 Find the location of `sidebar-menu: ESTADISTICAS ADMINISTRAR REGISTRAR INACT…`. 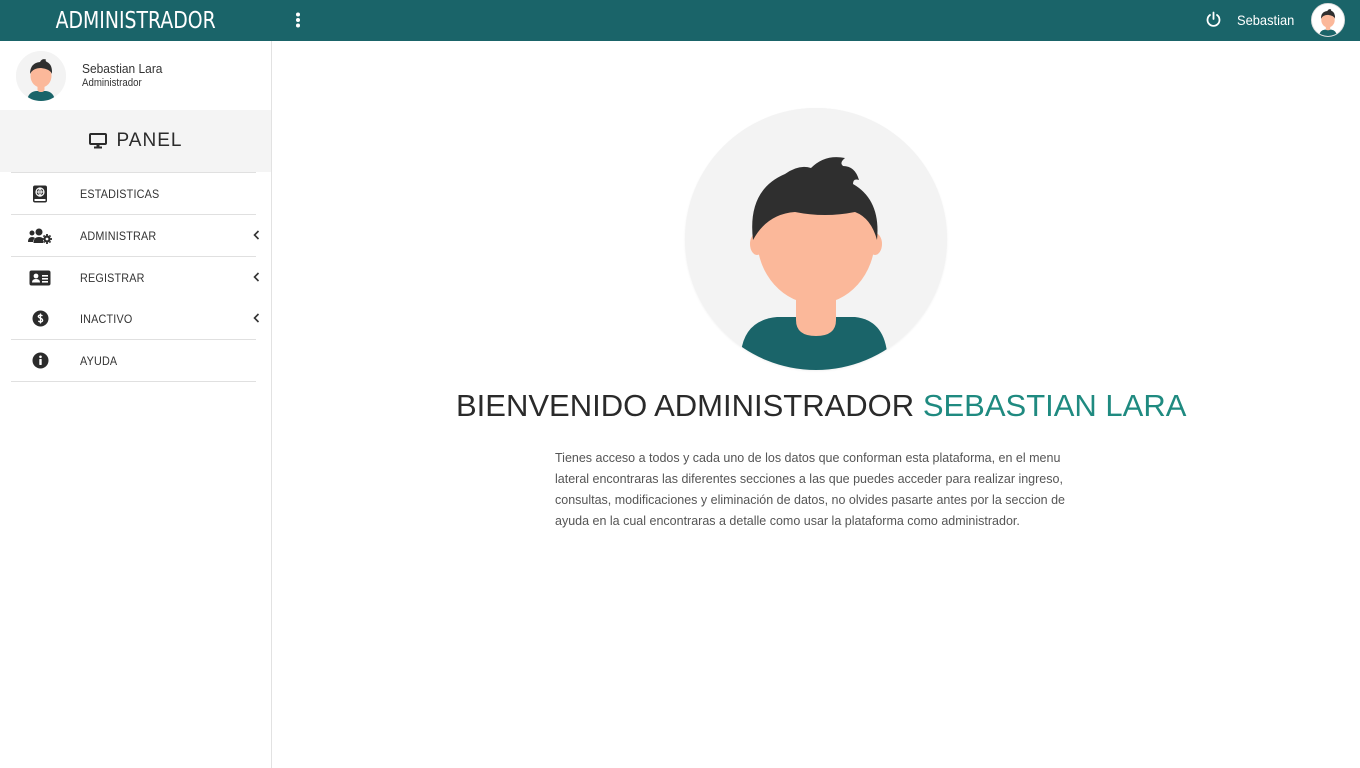

sidebar-menu: ESTADISTICAS ADMINISTRAR REGISTRAR INACT… is located at coordinates (135, 277).